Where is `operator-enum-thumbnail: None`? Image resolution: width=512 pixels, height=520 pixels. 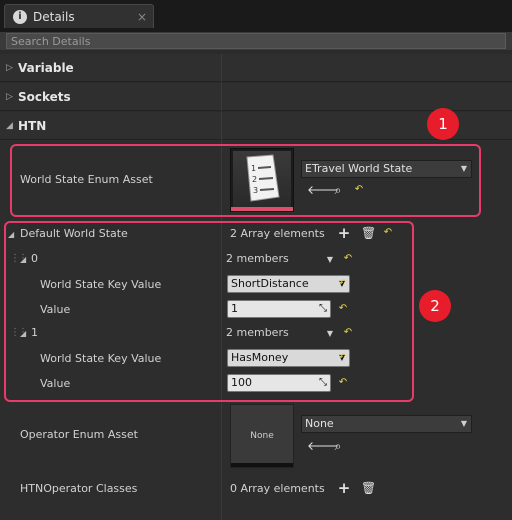 operator-enum-thumbnail: None is located at coordinates (262, 436).